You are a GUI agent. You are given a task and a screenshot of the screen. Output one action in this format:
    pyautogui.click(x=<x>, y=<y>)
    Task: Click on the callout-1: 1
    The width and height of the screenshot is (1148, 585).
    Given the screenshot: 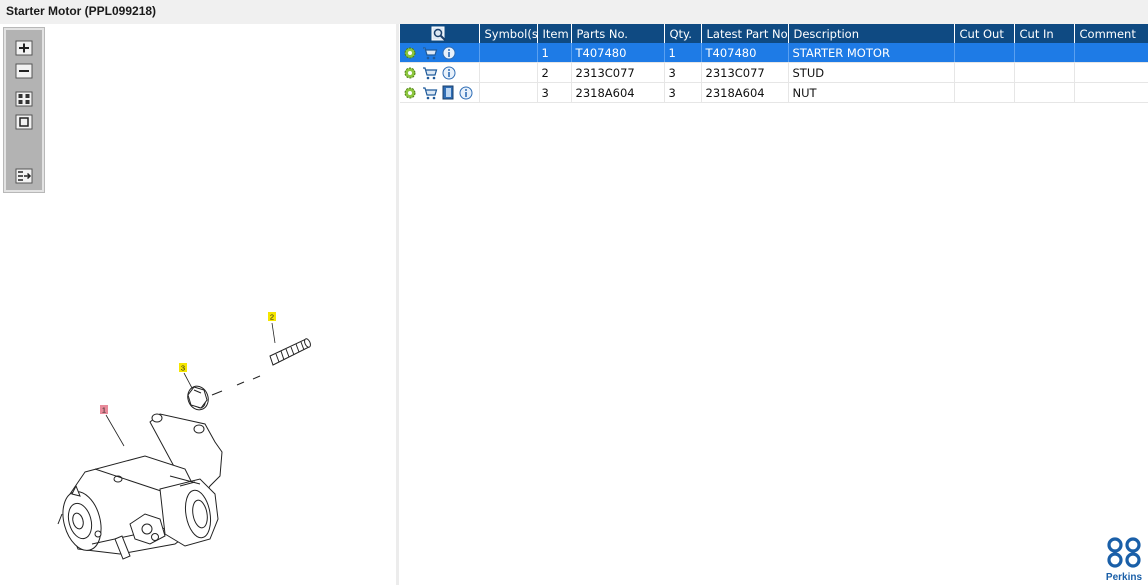 What is the action you would take?
    pyautogui.click(x=104, y=410)
    